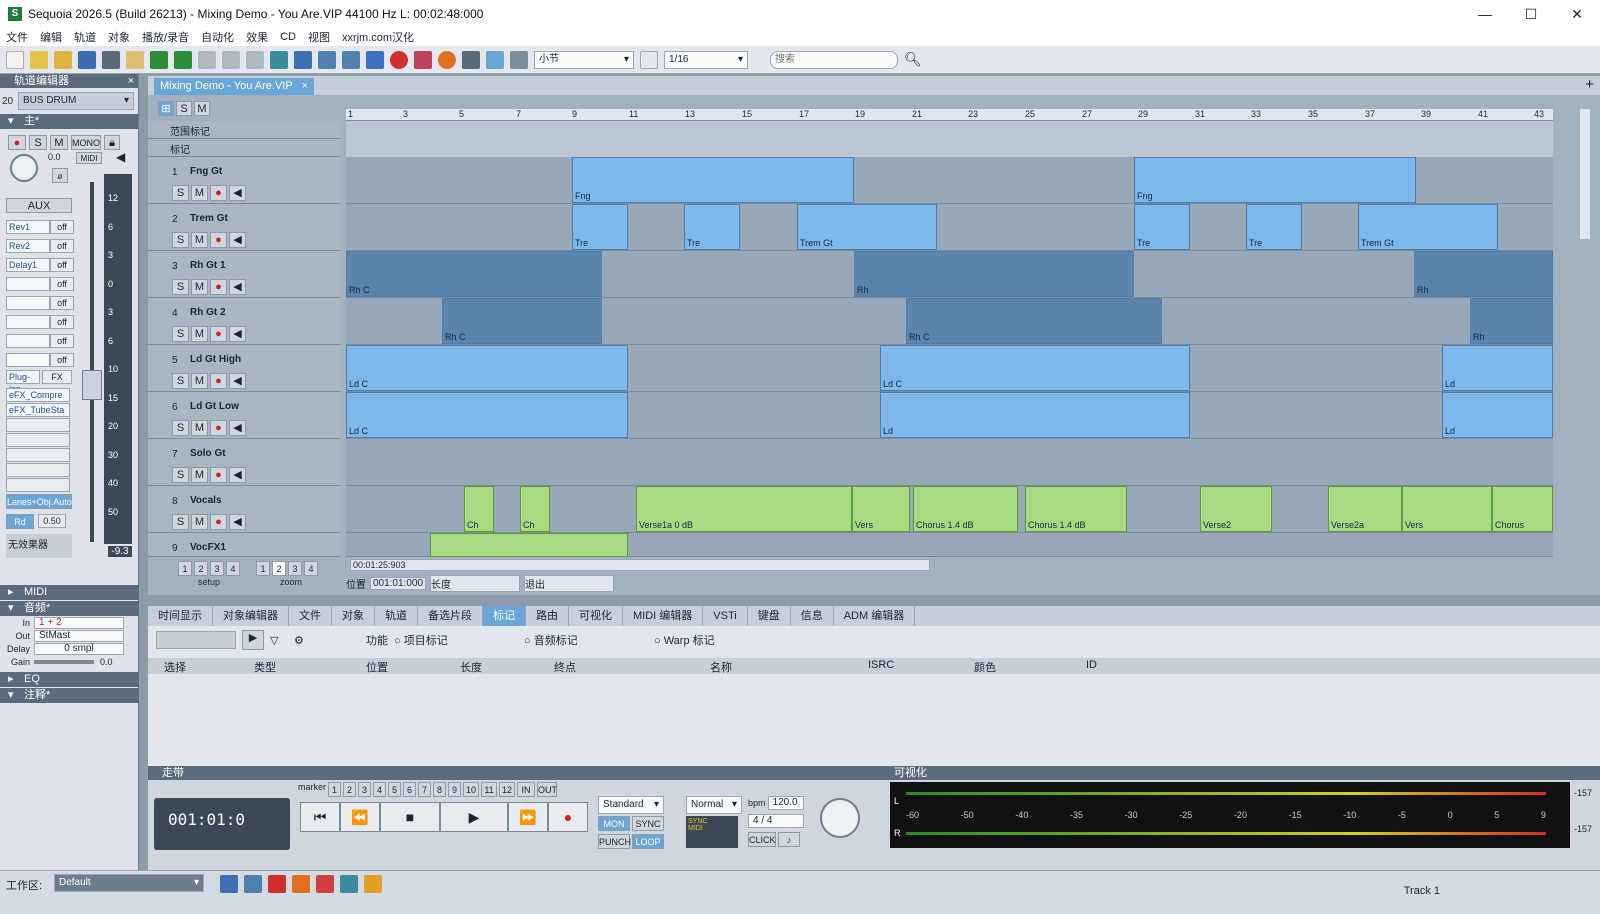 This screenshot has height=914, width=1600. I want to click on quantize-icon, so click(649, 59).